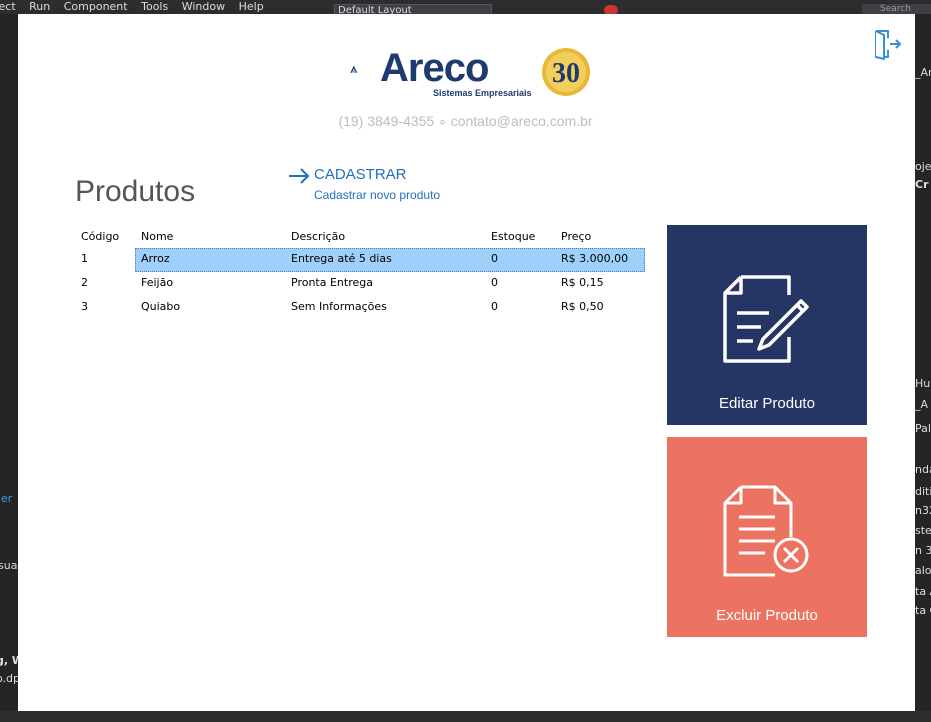 This screenshot has height=722, width=931. I want to click on cell-nome: Arroz, so click(155, 258).